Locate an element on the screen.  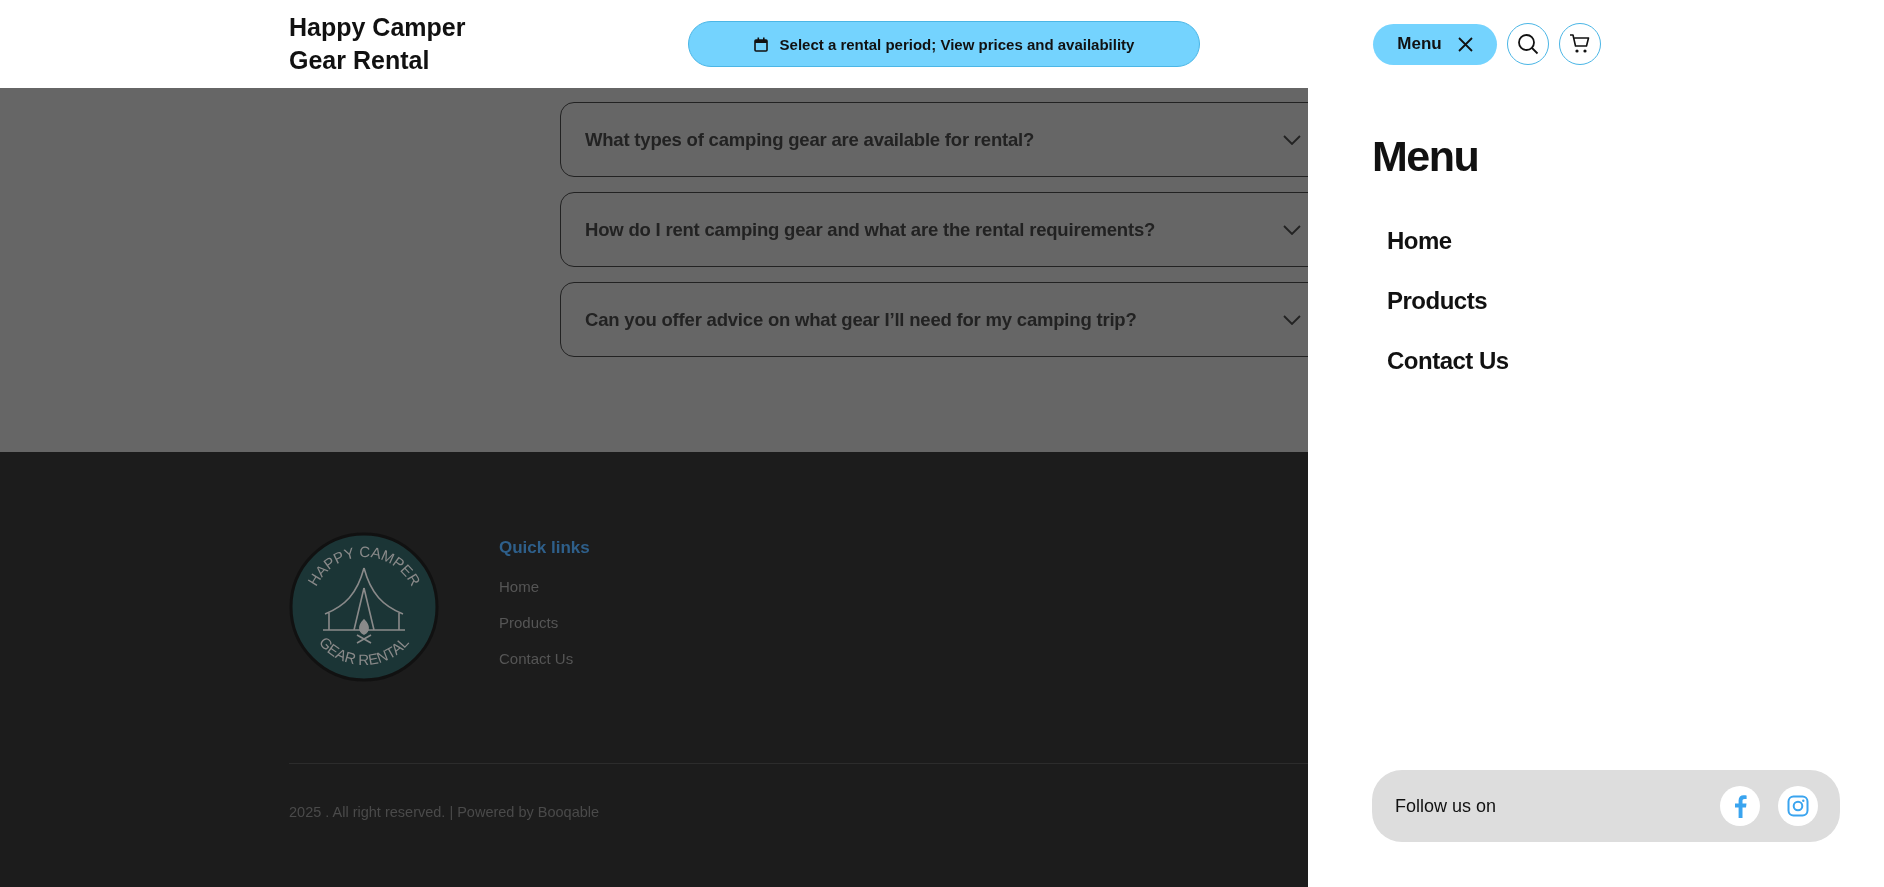
site-title: Happy Camper Gear Rental is located at coordinates (488, 44).